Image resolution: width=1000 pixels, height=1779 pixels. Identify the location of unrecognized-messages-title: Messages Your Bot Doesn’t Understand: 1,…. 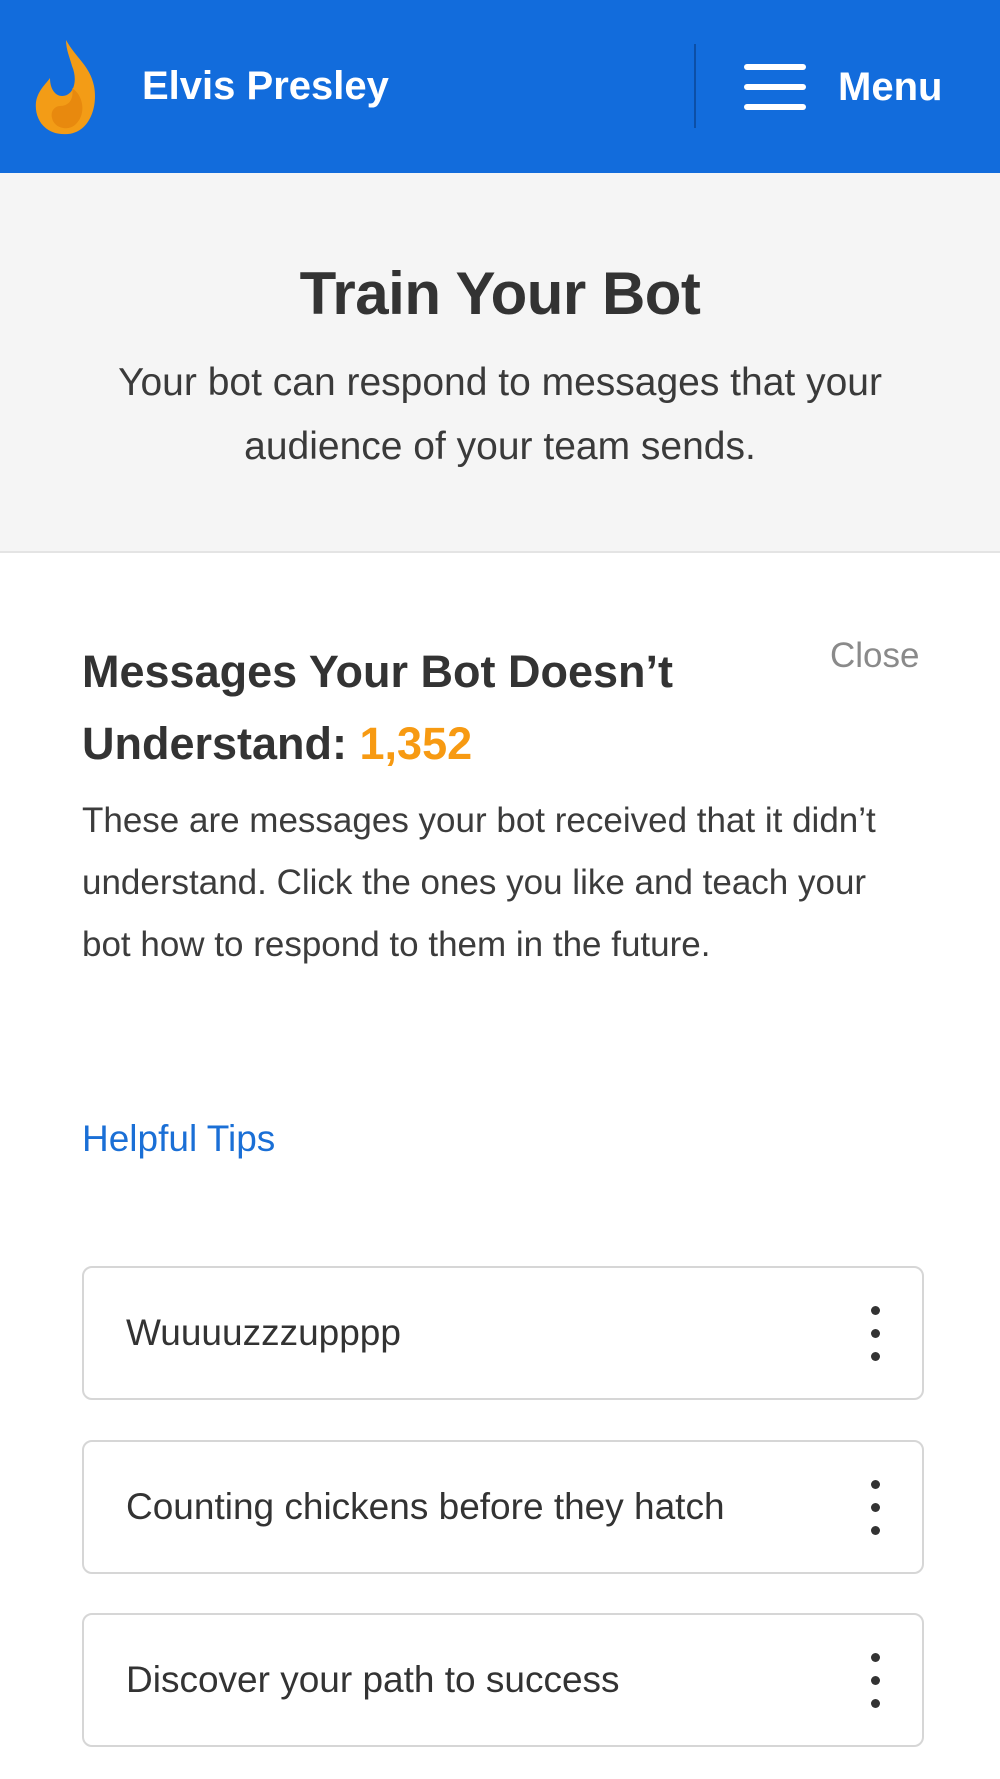
(402, 708).